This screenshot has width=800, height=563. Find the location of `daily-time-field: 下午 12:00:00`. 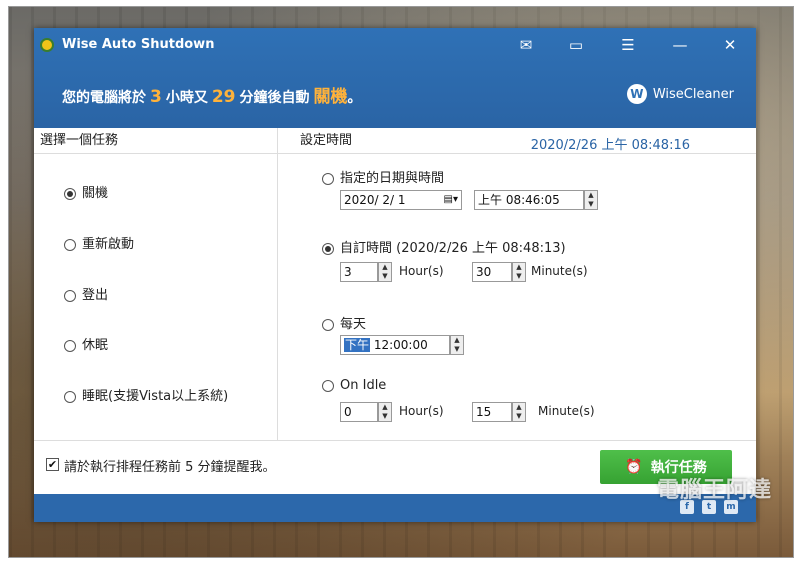

daily-time-field: 下午 12:00:00 is located at coordinates (395, 345).